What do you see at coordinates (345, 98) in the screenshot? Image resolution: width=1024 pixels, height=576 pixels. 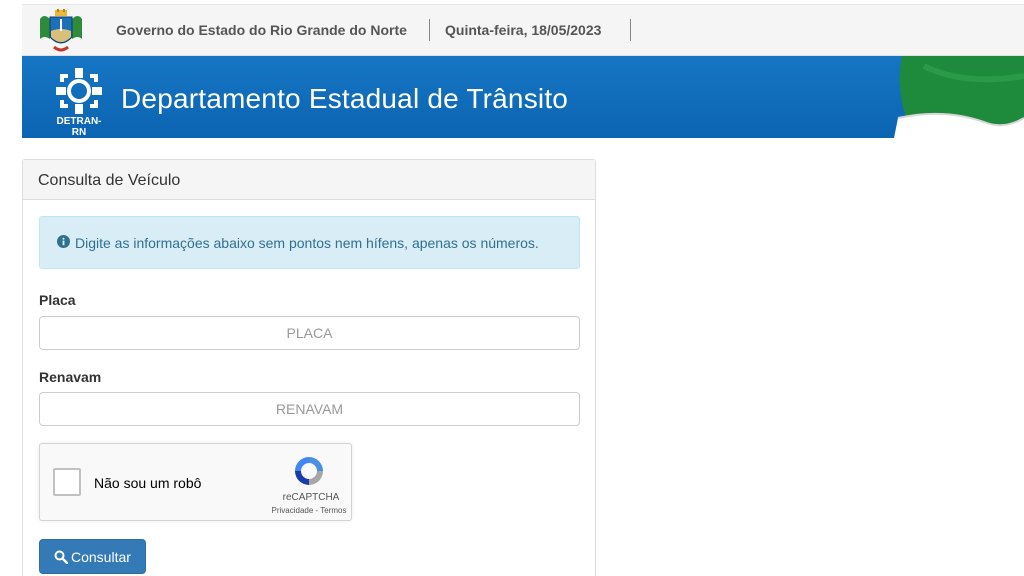 I see `page-title: Departamento Estadual de Trânsito` at bounding box center [345, 98].